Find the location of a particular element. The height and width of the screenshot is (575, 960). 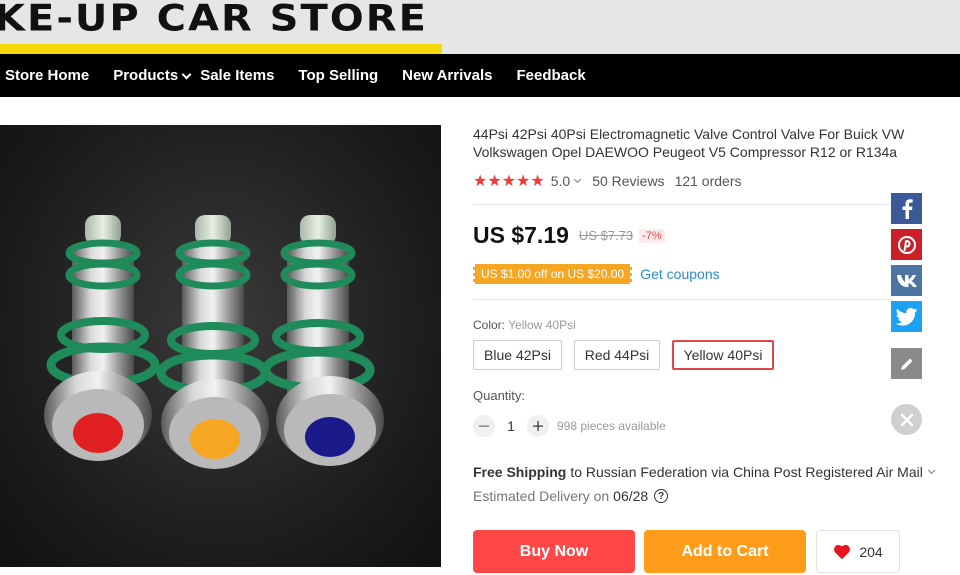

nav-label: New Arrivals is located at coordinates (447, 75).